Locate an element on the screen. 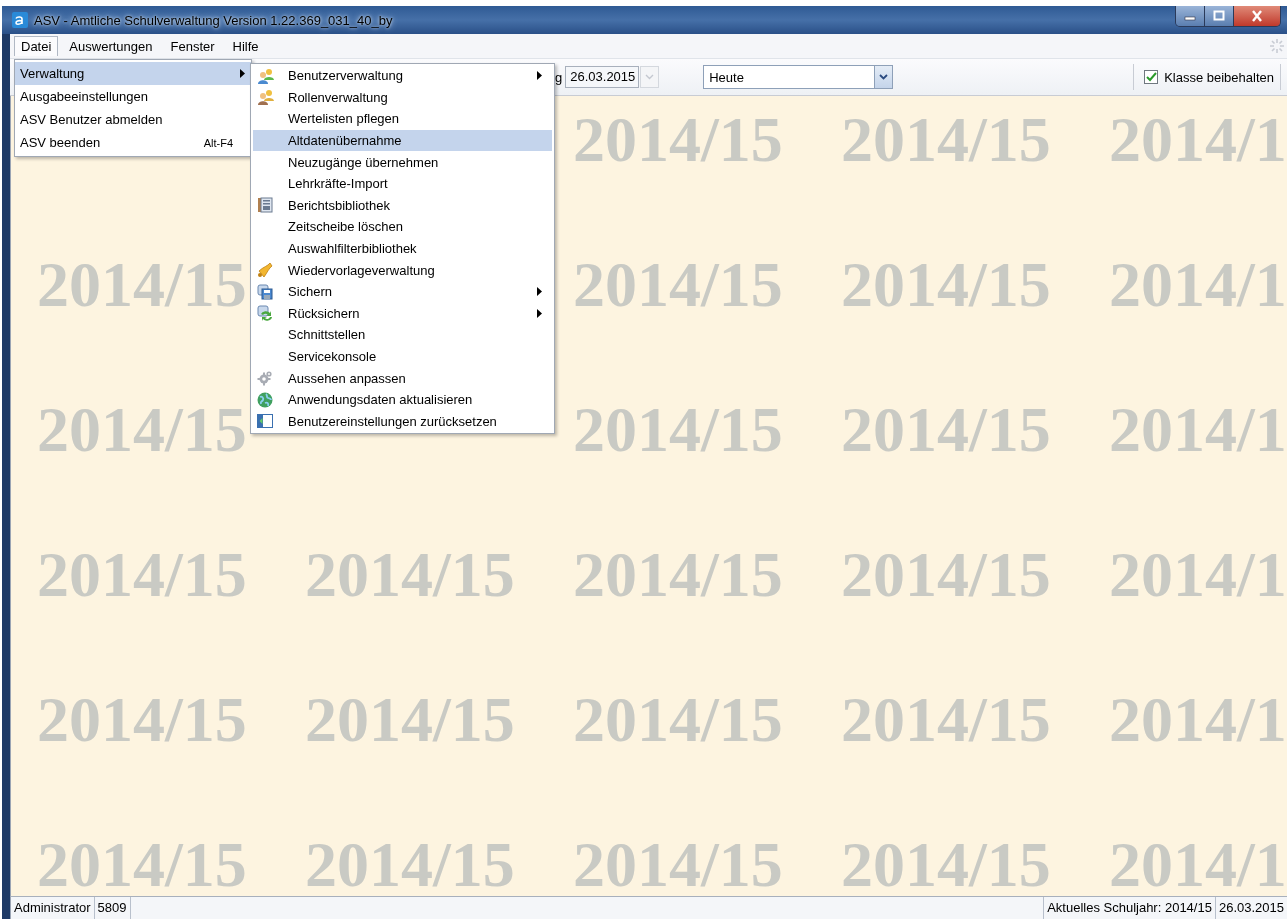  menu-item: Altdatenübernahme is located at coordinates (402, 140).